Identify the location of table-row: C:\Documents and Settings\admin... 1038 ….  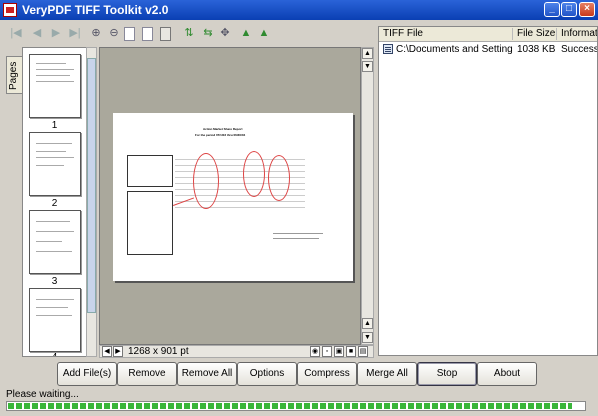
(488, 49).